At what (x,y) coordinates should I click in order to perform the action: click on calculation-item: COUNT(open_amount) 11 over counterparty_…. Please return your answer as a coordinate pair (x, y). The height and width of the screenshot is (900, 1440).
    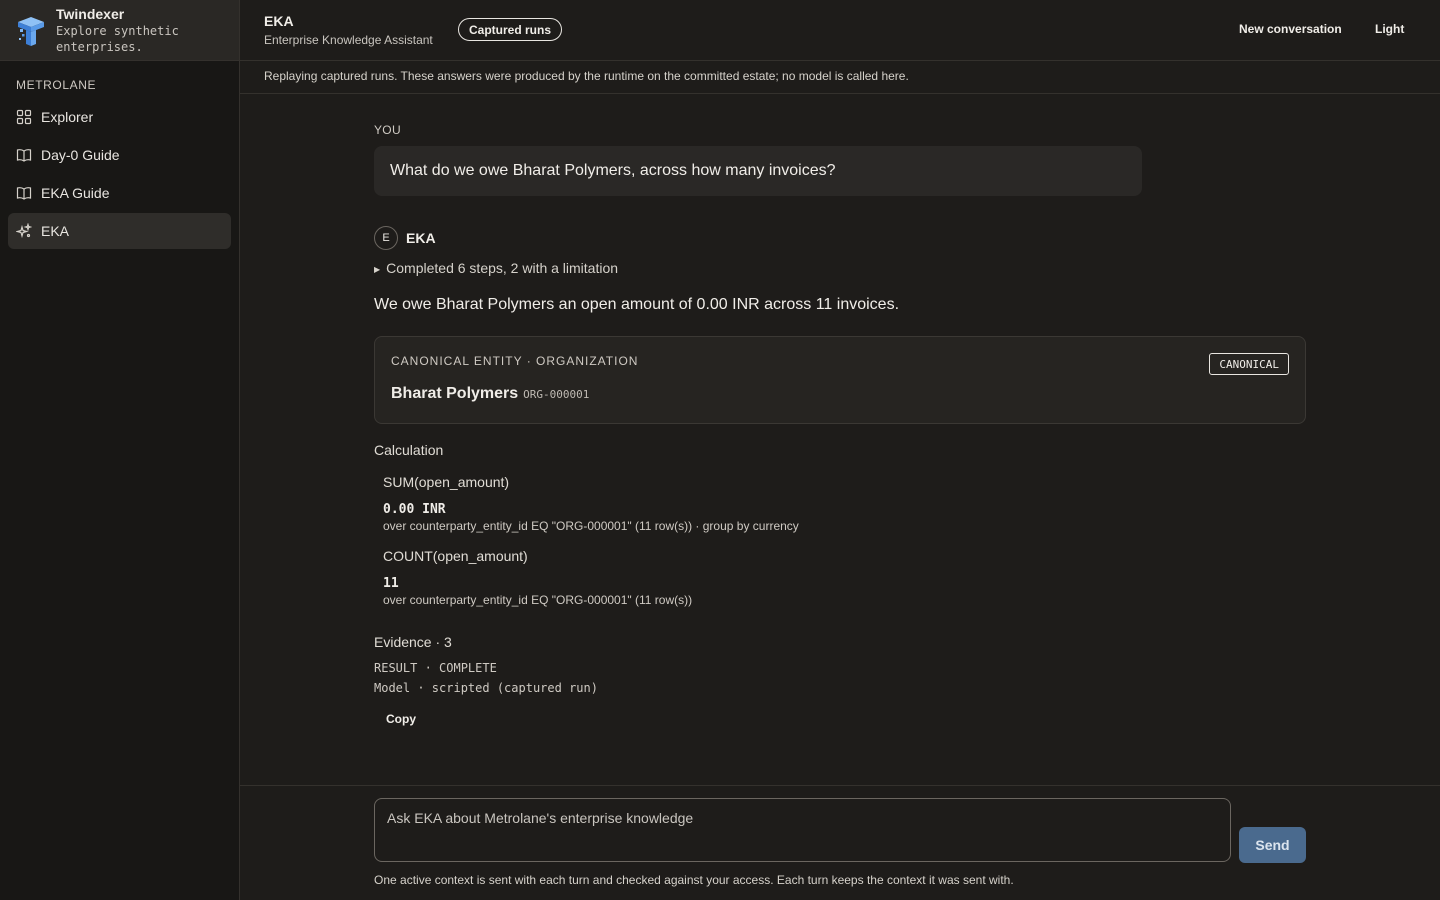
    Looking at the image, I should click on (733, 577).